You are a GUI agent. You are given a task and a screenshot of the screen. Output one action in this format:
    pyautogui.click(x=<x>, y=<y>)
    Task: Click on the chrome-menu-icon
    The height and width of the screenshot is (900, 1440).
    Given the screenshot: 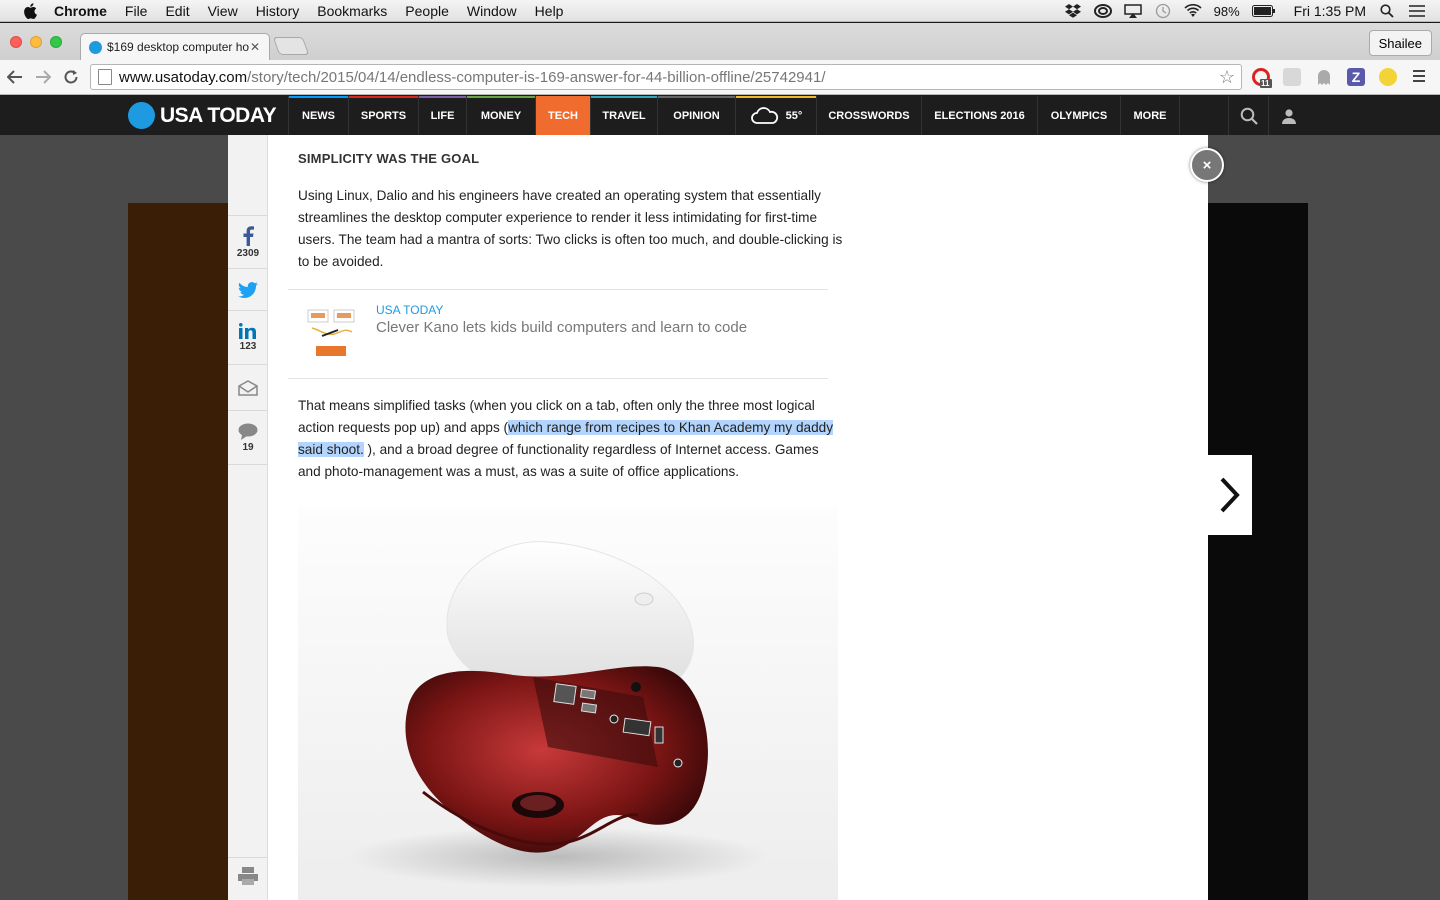 What is the action you would take?
    pyautogui.click(x=1420, y=77)
    